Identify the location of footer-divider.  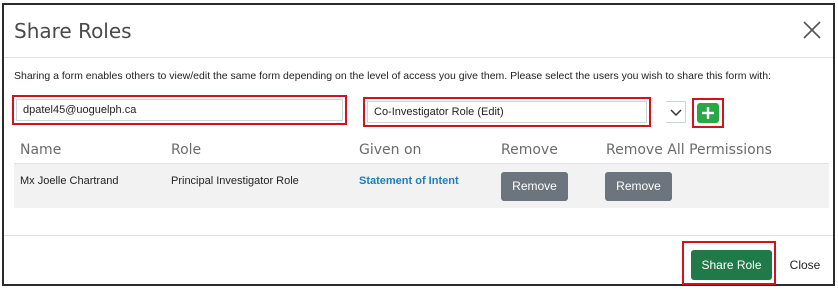
(418, 235).